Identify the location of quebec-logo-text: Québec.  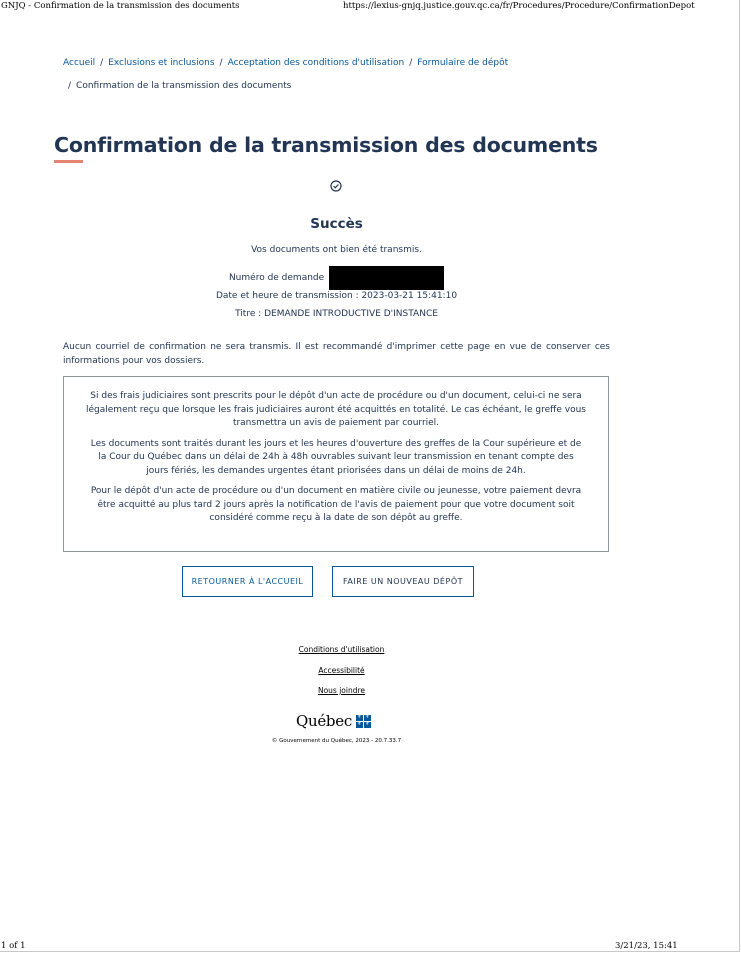
(324, 721).